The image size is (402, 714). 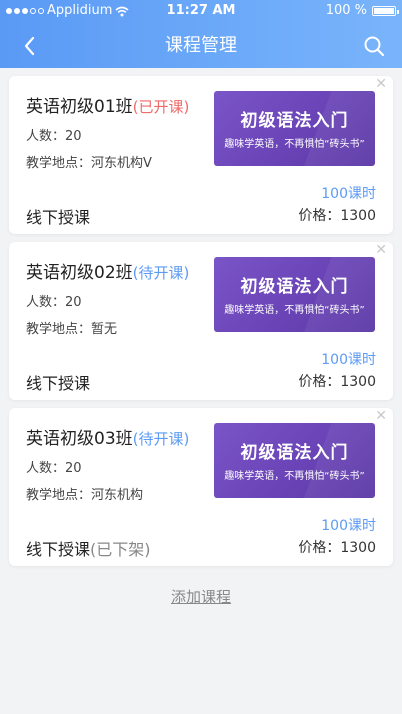 I want to click on battery-percent: 100 %, so click(x=346, y=10).